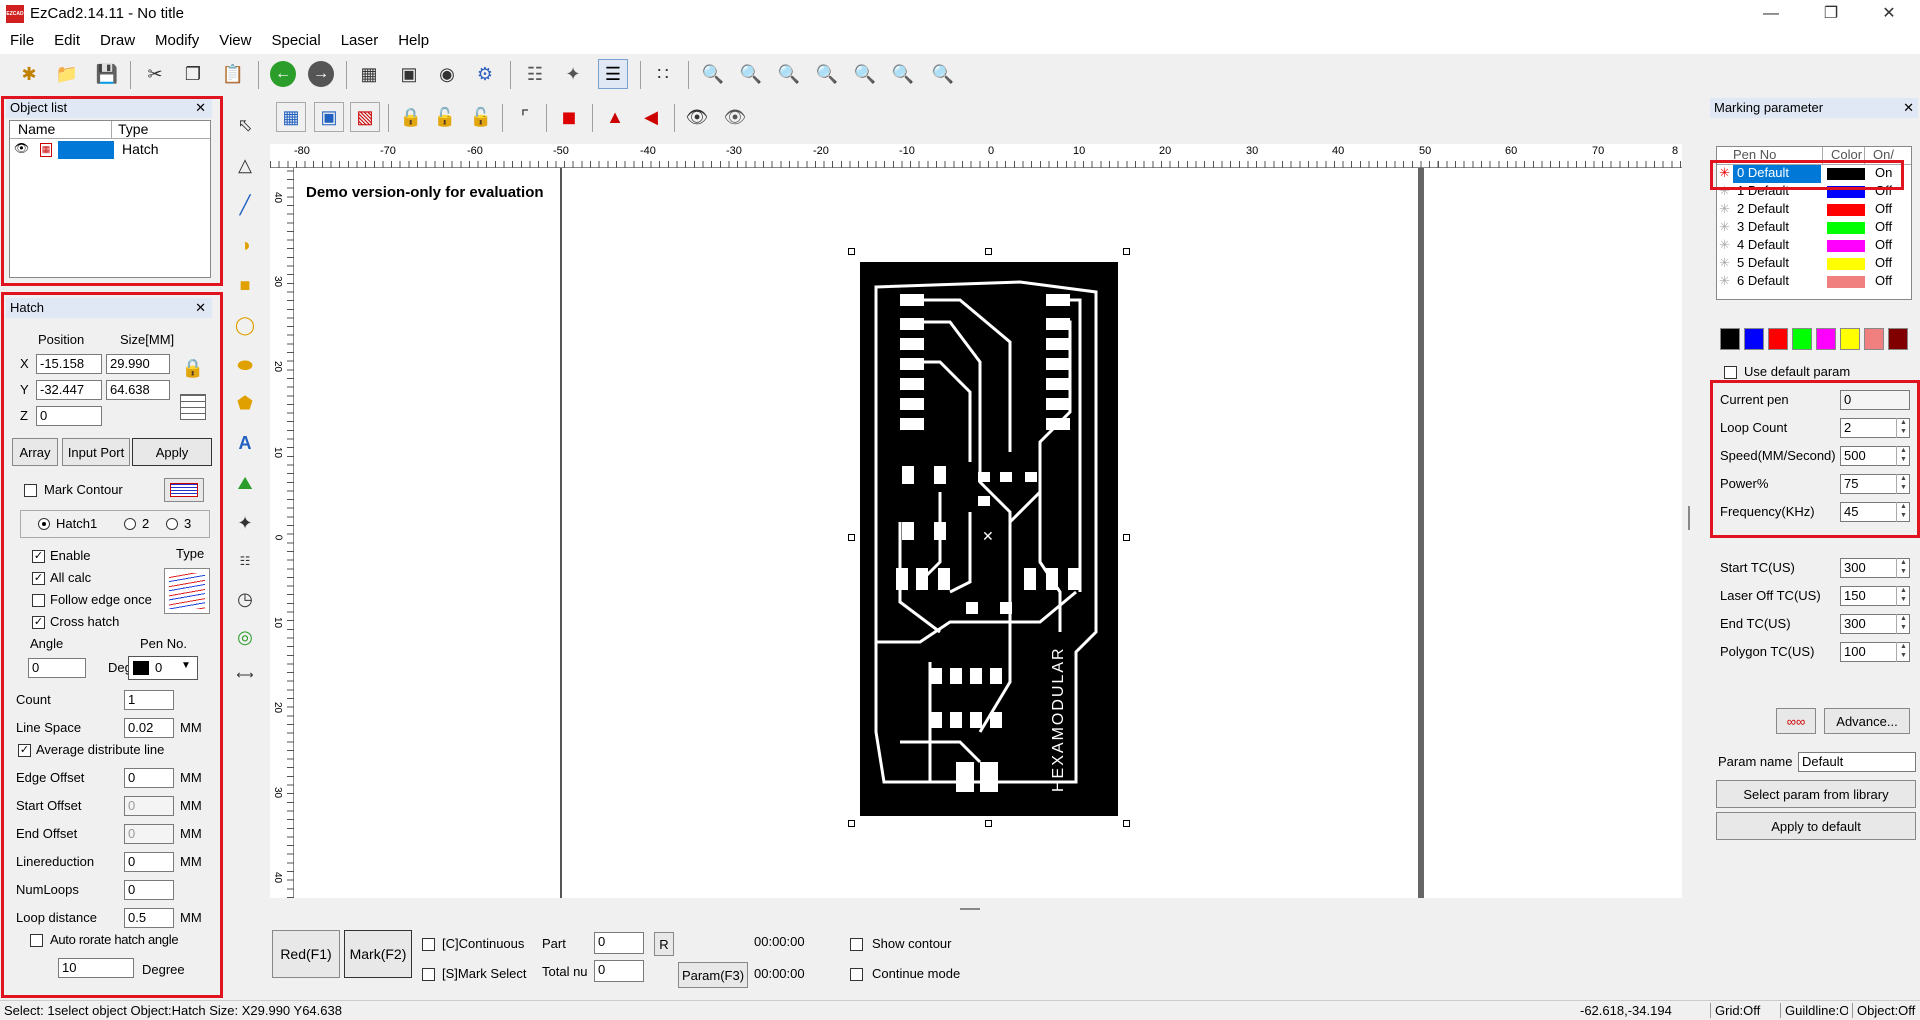 The image size is (1920, 1020). I want to click on start-tc-spinner: ▲ ▼, so click(1903, 568).